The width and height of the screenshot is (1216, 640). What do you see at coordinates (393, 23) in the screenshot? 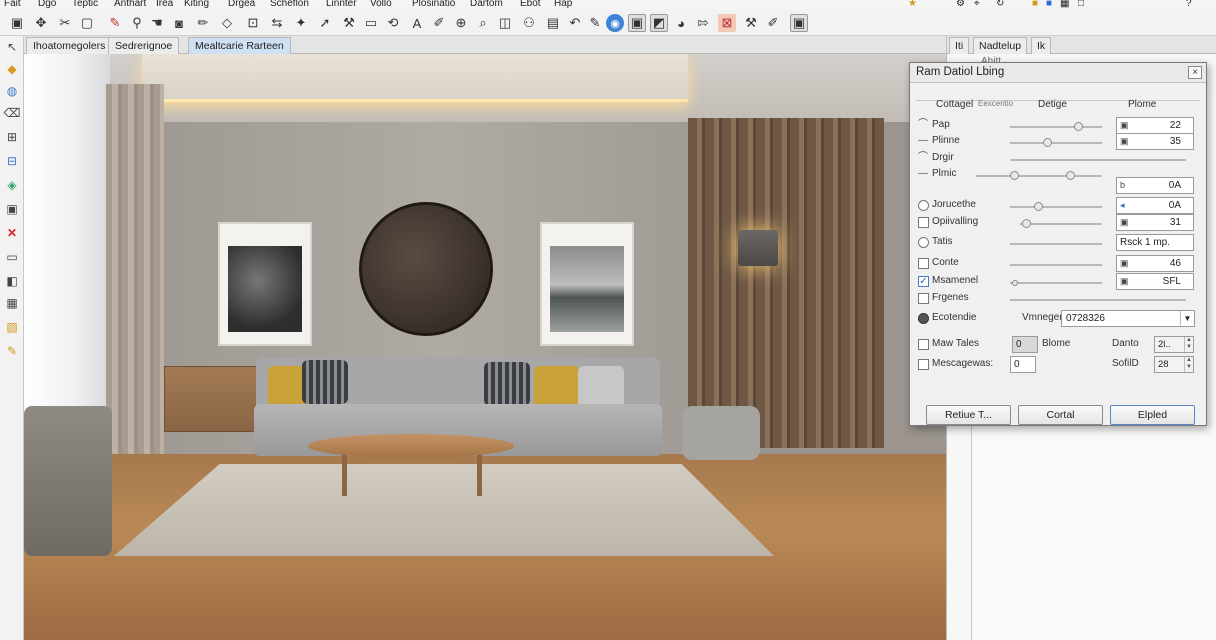
I see `rotate-icon: ⟲` at bounding box center [393, 23].